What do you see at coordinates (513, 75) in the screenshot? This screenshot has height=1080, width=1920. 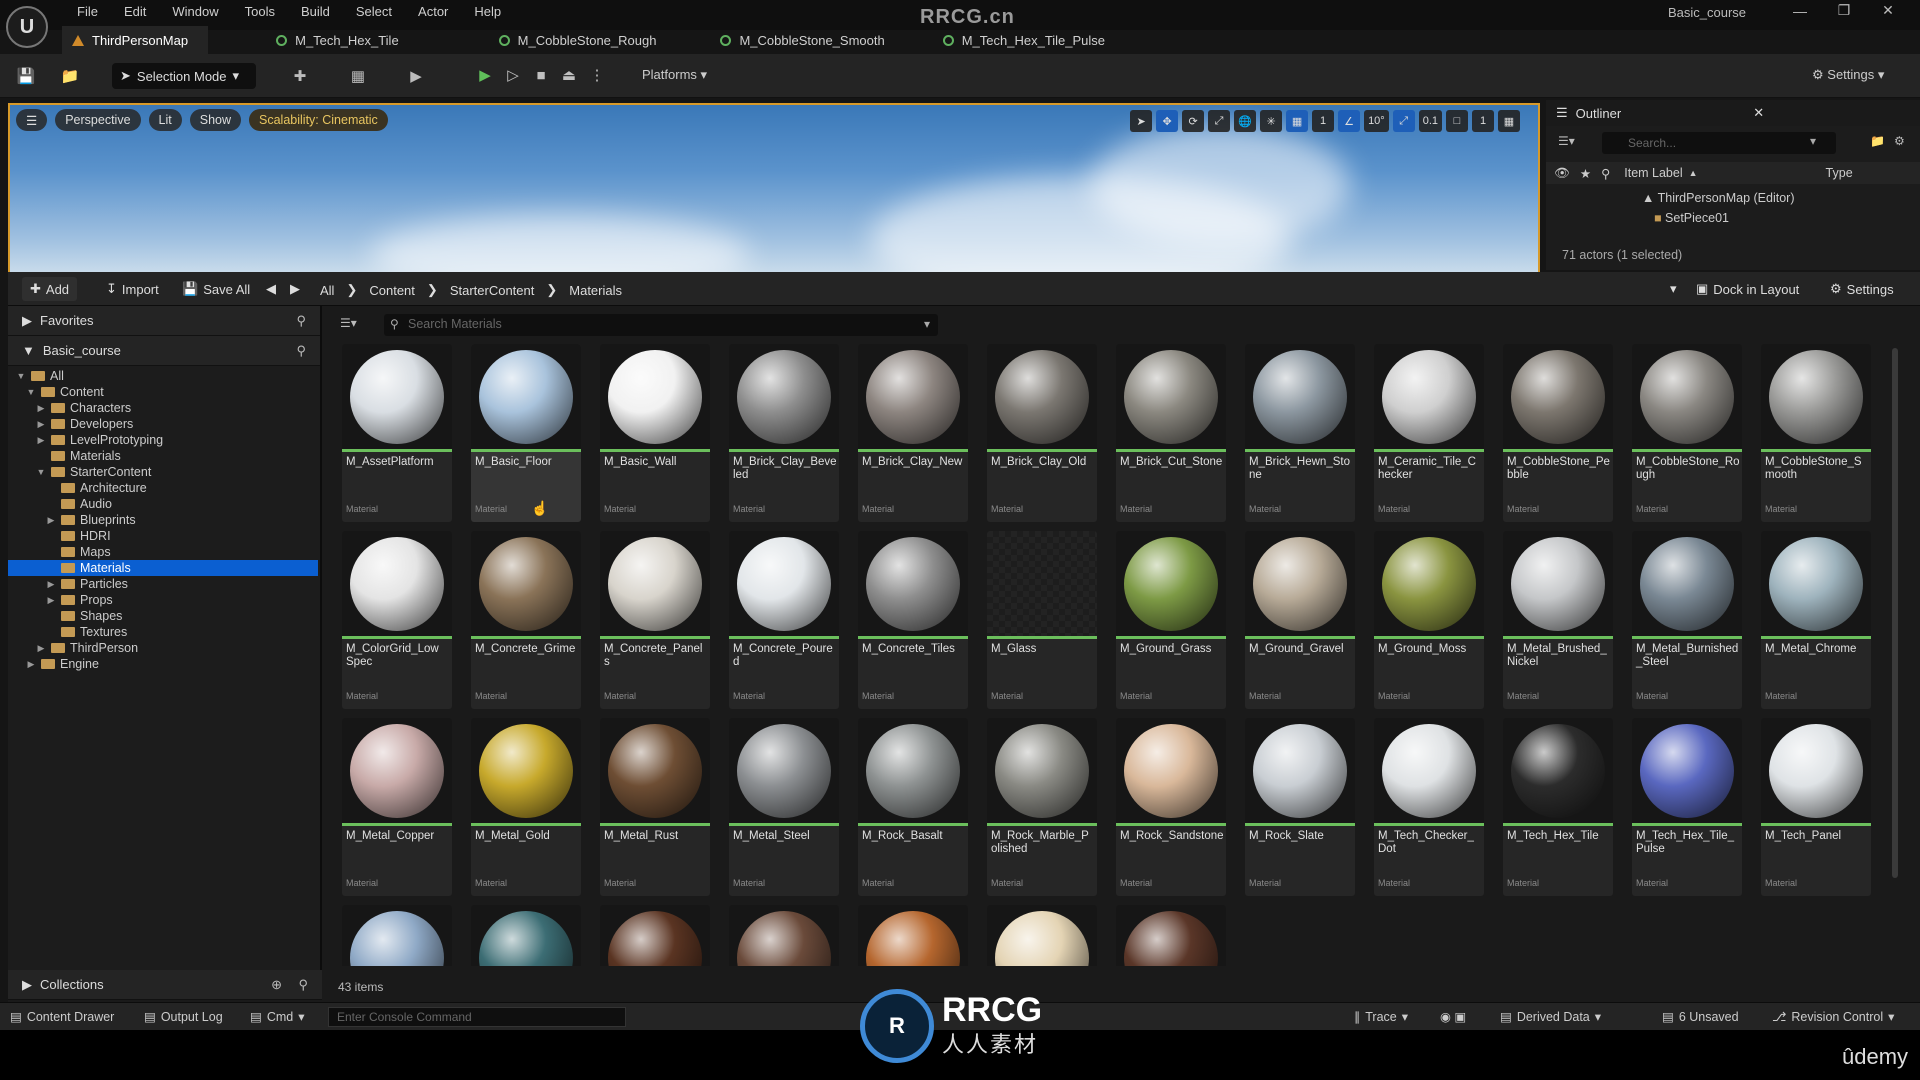 I see `step-icon: ▷` at bounding box center [513, 75].